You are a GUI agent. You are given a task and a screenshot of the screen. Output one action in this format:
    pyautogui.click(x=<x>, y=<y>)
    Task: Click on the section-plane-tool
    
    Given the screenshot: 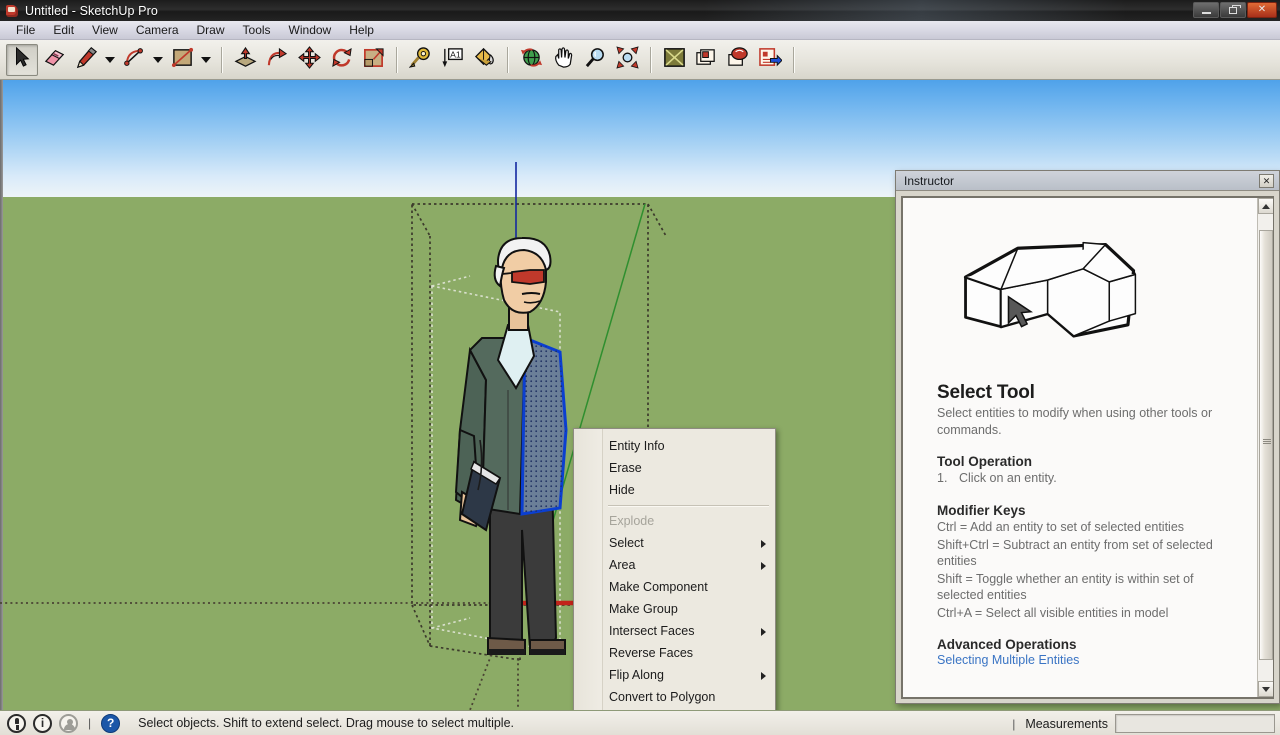 What is the action you would take?
    pyautogui.click(x=674, y=60)
    